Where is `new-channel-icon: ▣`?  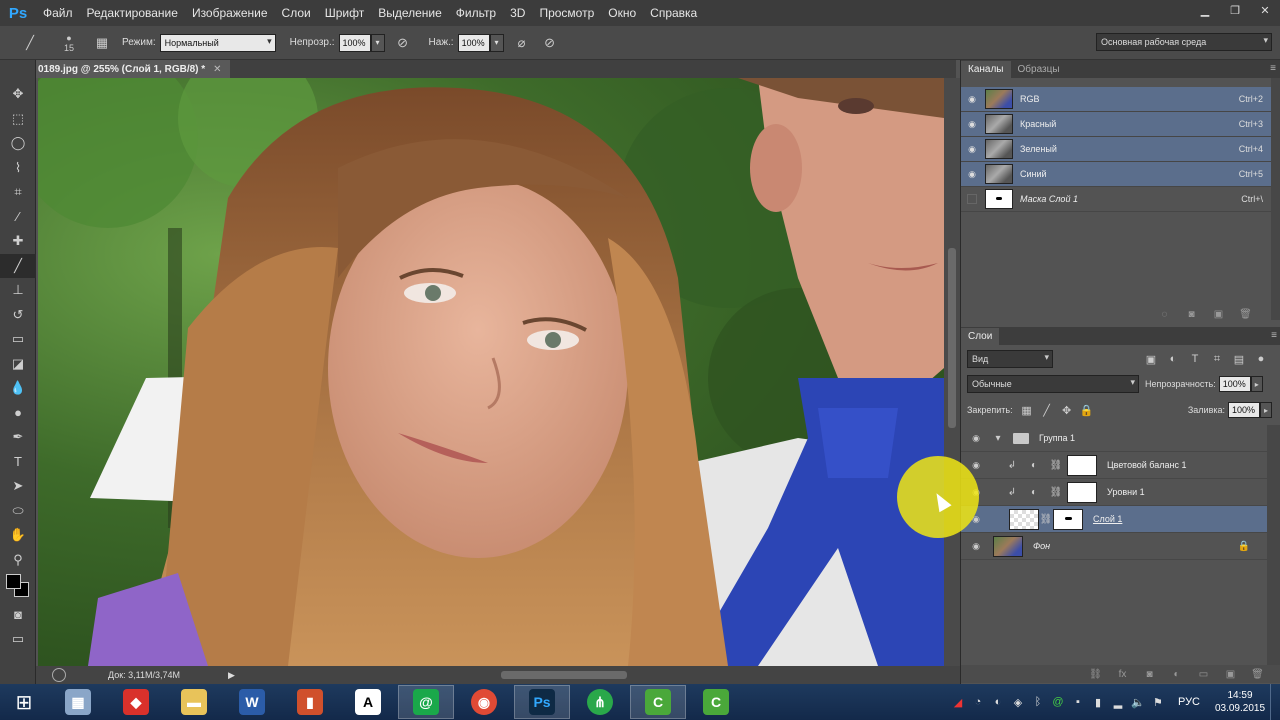 new-channel-icon: ▣ is located at coordinates (1218, 314).